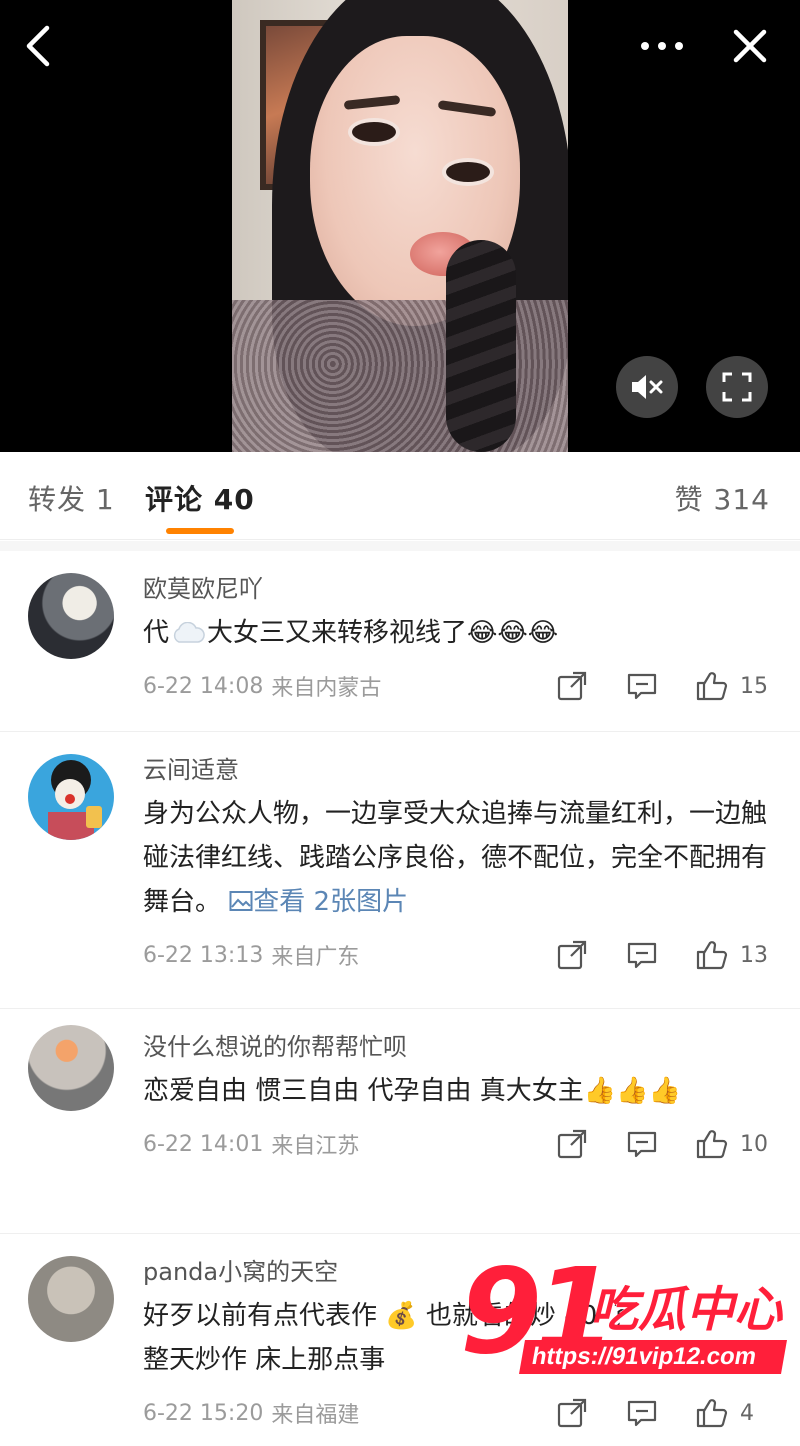 The width and height of the screenshot is (800, 1446). Describe the element at coordinates (632, 1091) in the screenshot. I see `thumbs-up-emoji: 👍👍👍` at that location.